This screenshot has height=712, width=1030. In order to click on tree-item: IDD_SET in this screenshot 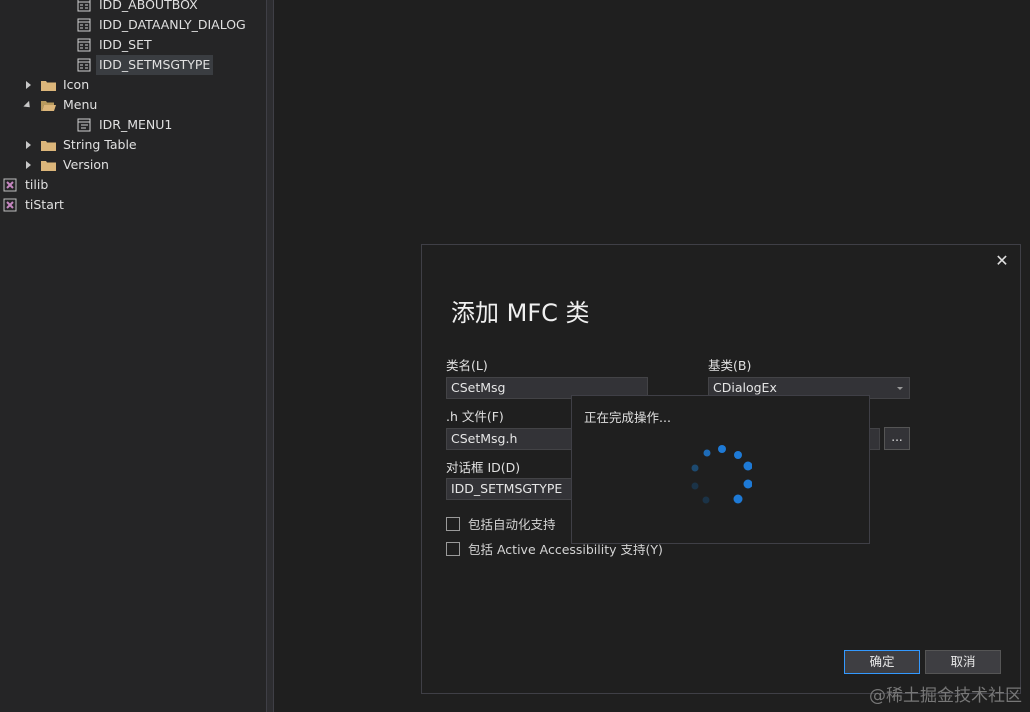, I will do `click(115, 45)`.